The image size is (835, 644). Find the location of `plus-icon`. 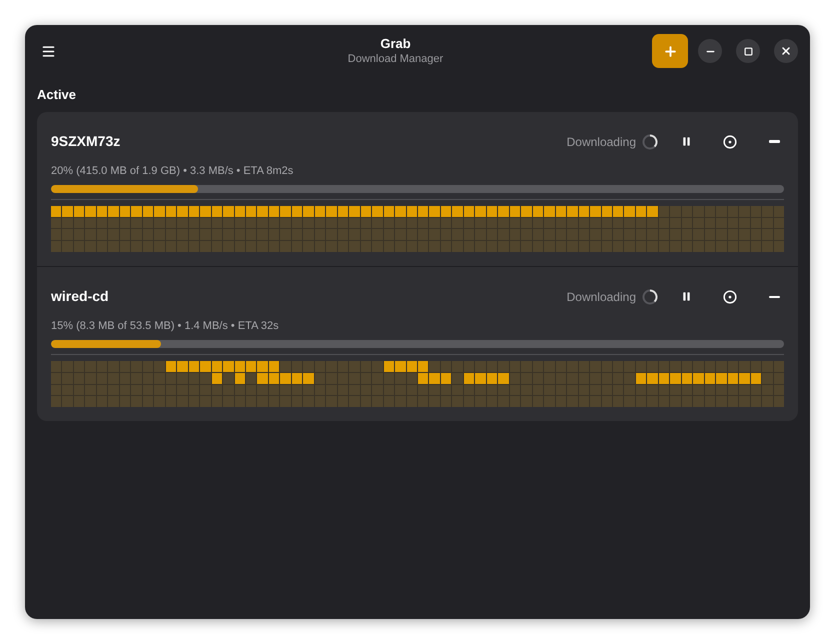

plus-icon is located at coordinates (670, 51).